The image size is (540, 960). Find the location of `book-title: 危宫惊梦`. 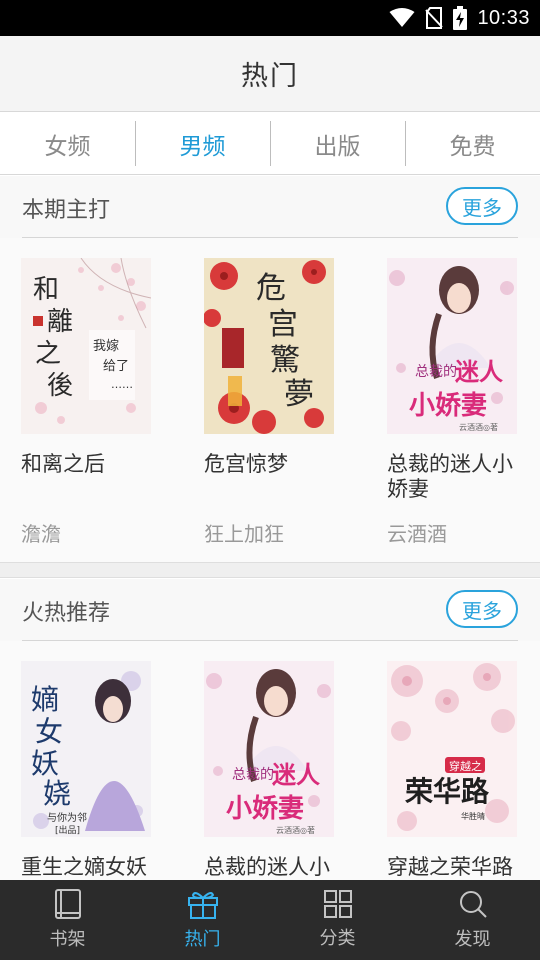

book-title: 危宫惊梦 is located at coordinates (246, 464).